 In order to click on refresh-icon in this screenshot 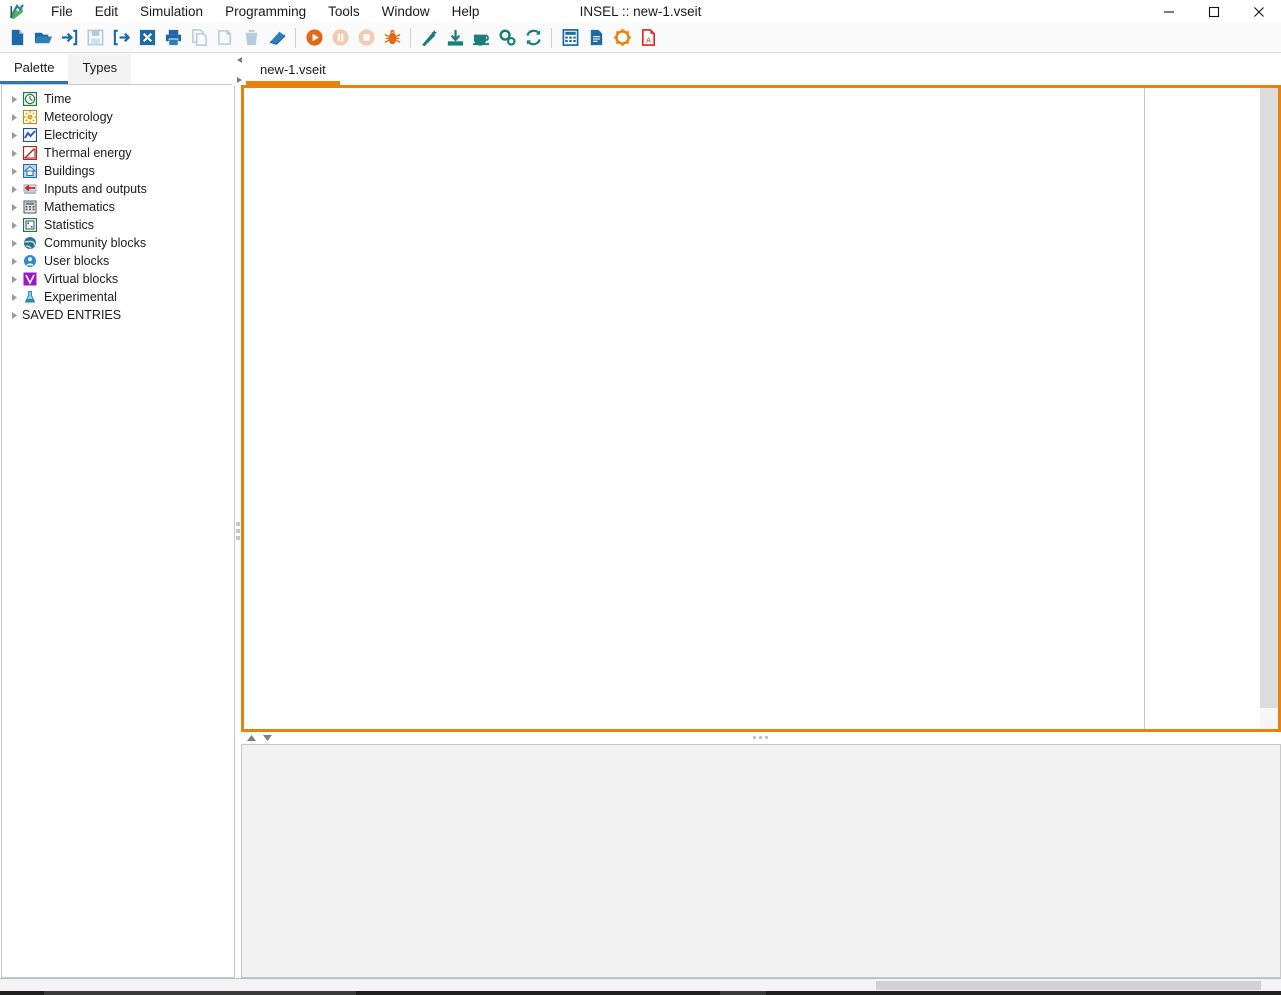, I will do `click(533, 38)`.